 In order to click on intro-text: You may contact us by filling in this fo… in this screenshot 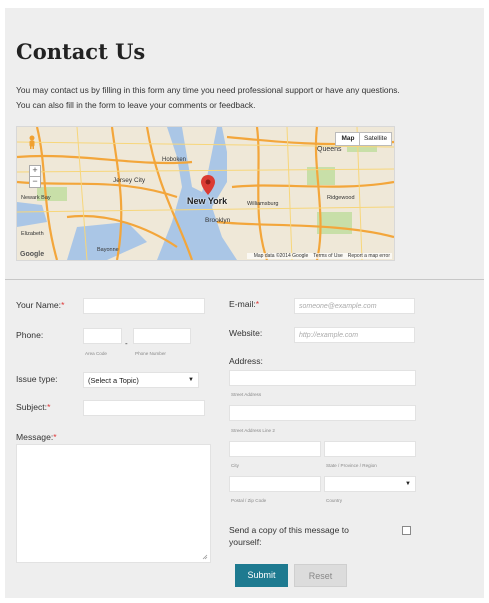, I will do `click(248, 98)`.